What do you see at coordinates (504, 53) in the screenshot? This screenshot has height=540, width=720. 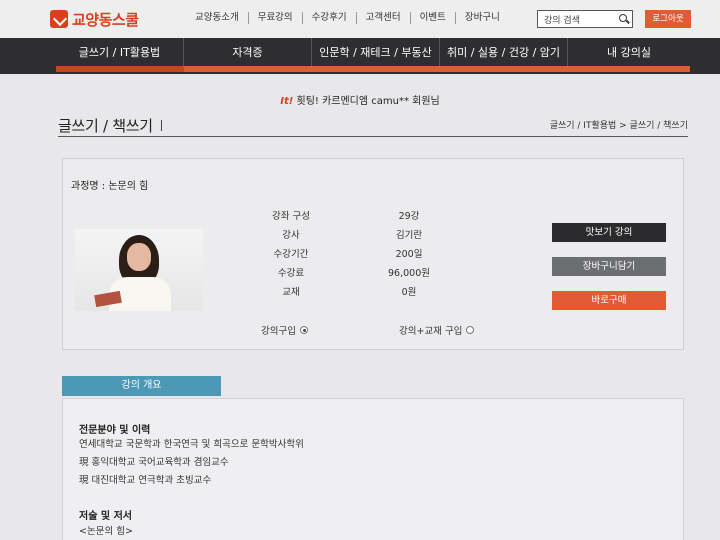 I see `mainnav-item-hobby: 취미 / 실용 / 건강 / 암기` at bounding box center [504, 53].